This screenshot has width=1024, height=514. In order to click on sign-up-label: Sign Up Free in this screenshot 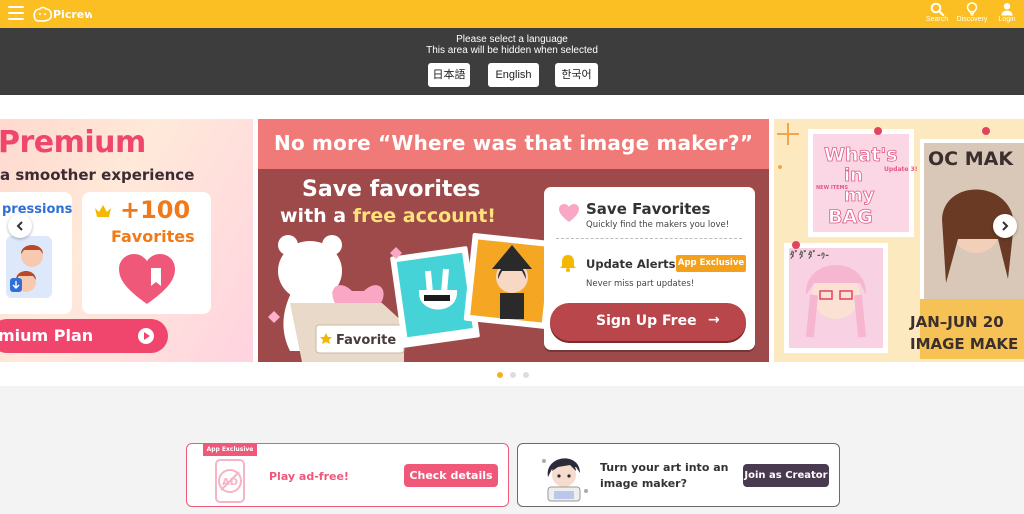, I will do `click(646, 321)`.